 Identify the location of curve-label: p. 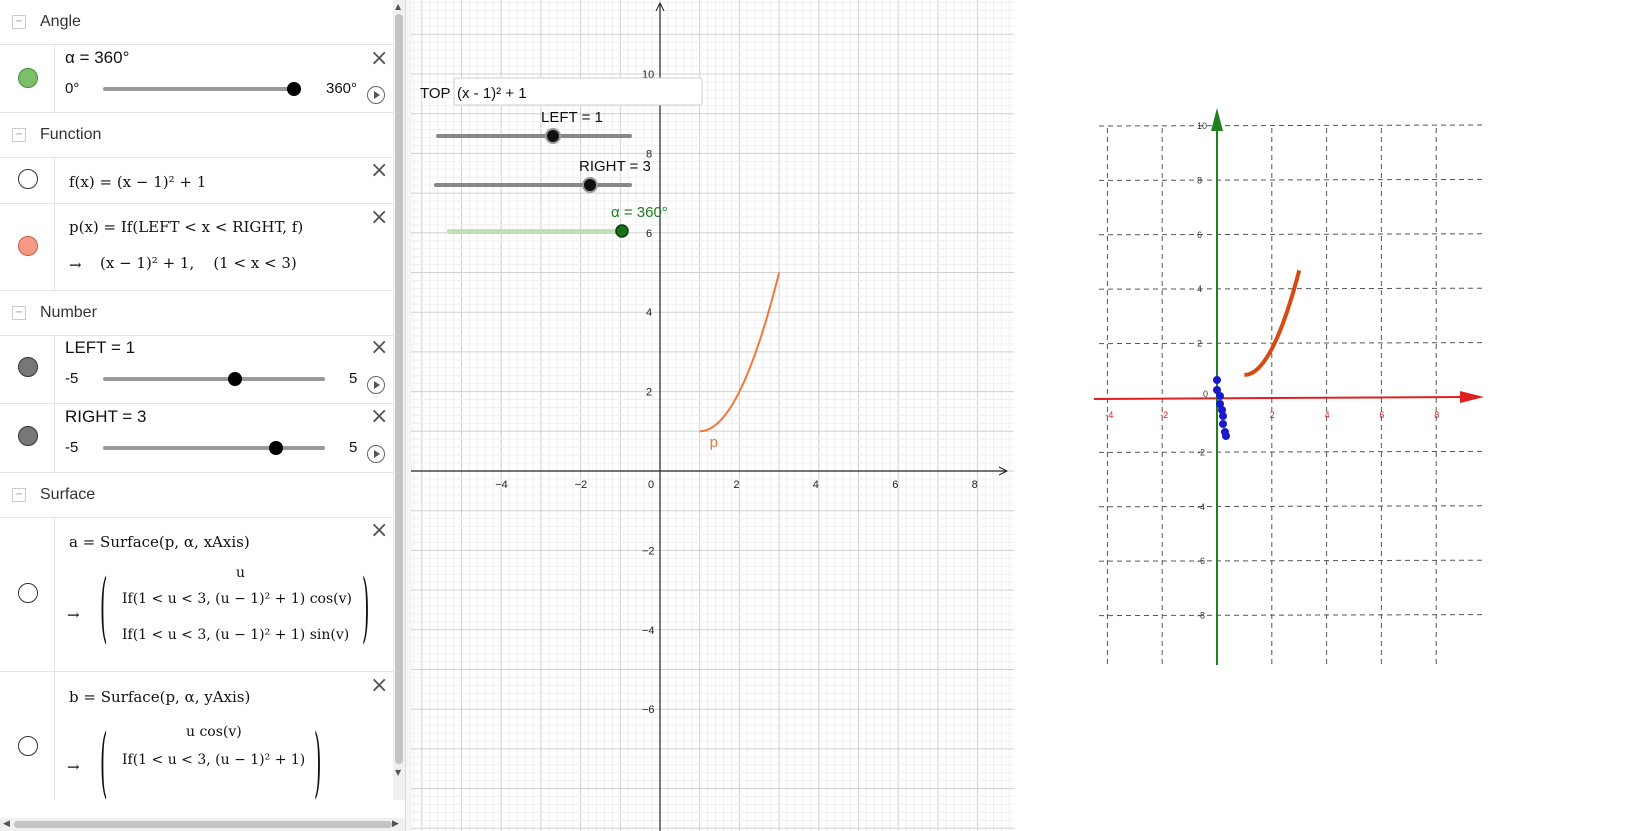
(714, 442).